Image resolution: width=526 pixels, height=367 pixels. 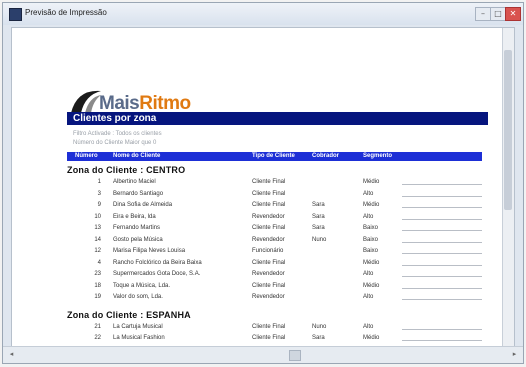 What do you see at coordinates (514, 354) in the screenshot?
I see `scroll-right-icon: ▸` at bounding box center [514, 354].